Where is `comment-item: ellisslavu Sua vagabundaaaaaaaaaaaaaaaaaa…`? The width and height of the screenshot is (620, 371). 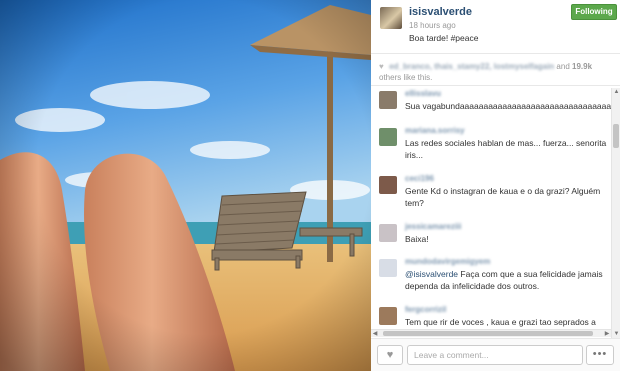
comment-item: ellisslavu Sua vagabundaaaaaaaaaaaaaaaaaa… is located at coordinates (491, 106).